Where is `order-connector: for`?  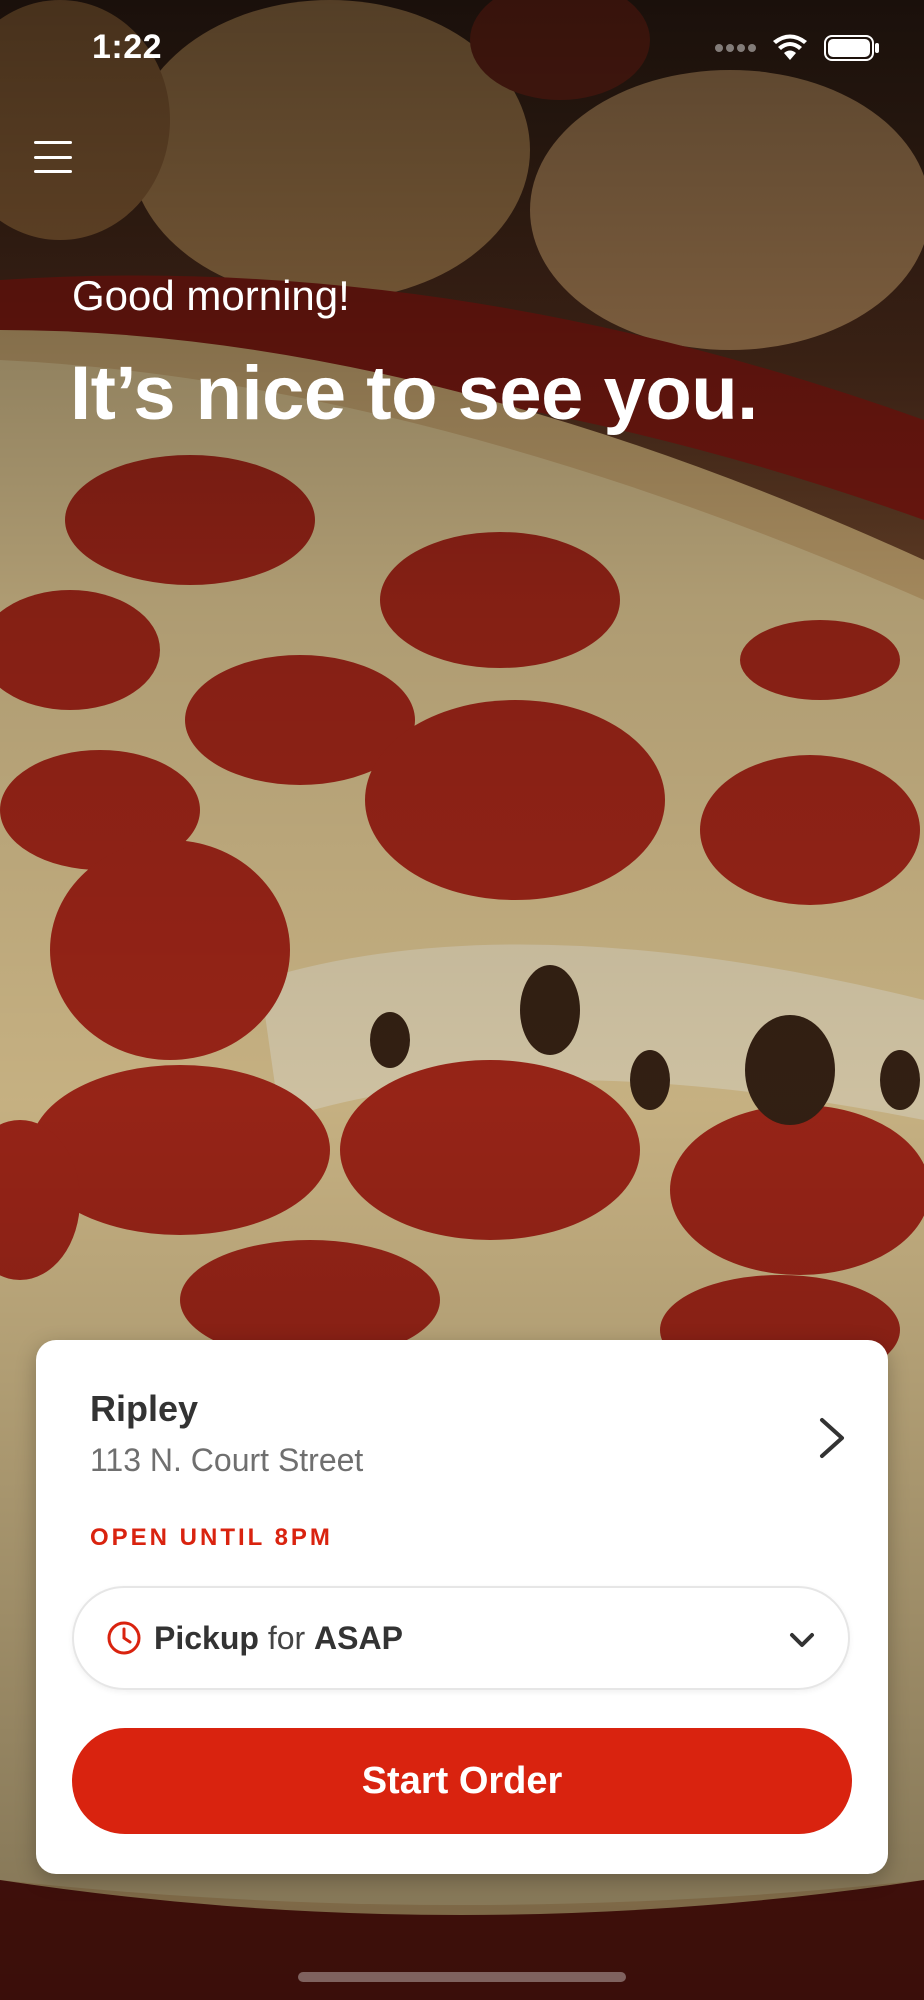 order-connector: for is located at coordinates (286, 1637).